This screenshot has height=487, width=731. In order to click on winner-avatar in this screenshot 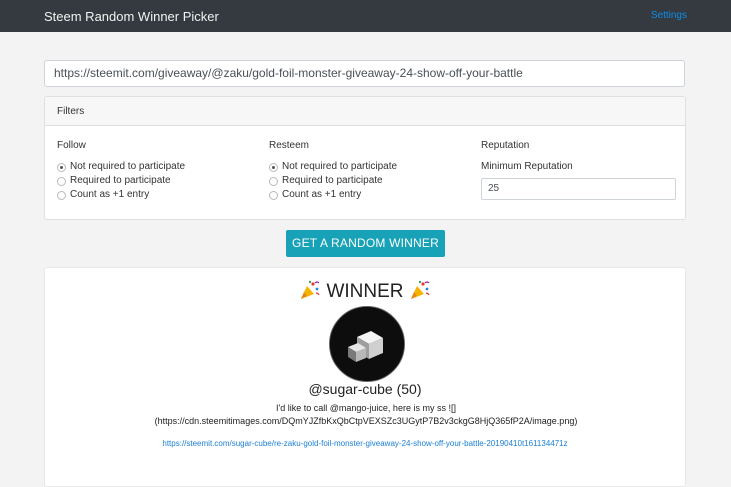, I will do `click(367, 344)`.